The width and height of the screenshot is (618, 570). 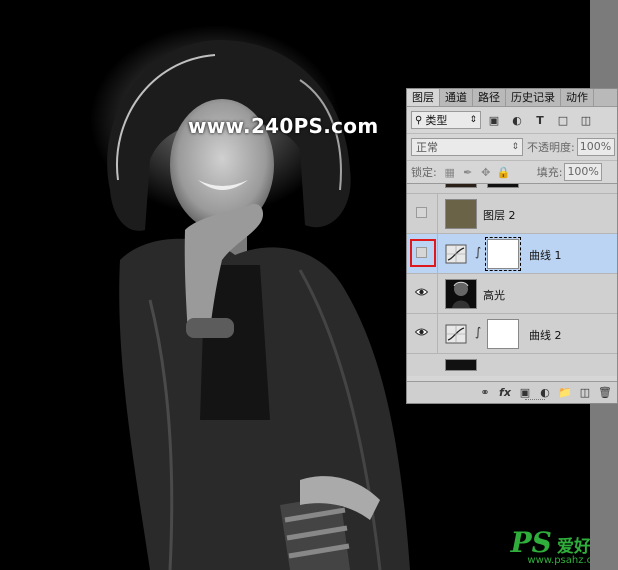 I want to click on filter-row: ⚲ 类型 ⇕ ▣ ◐ T □ ◫, so click(x=512, y=120).